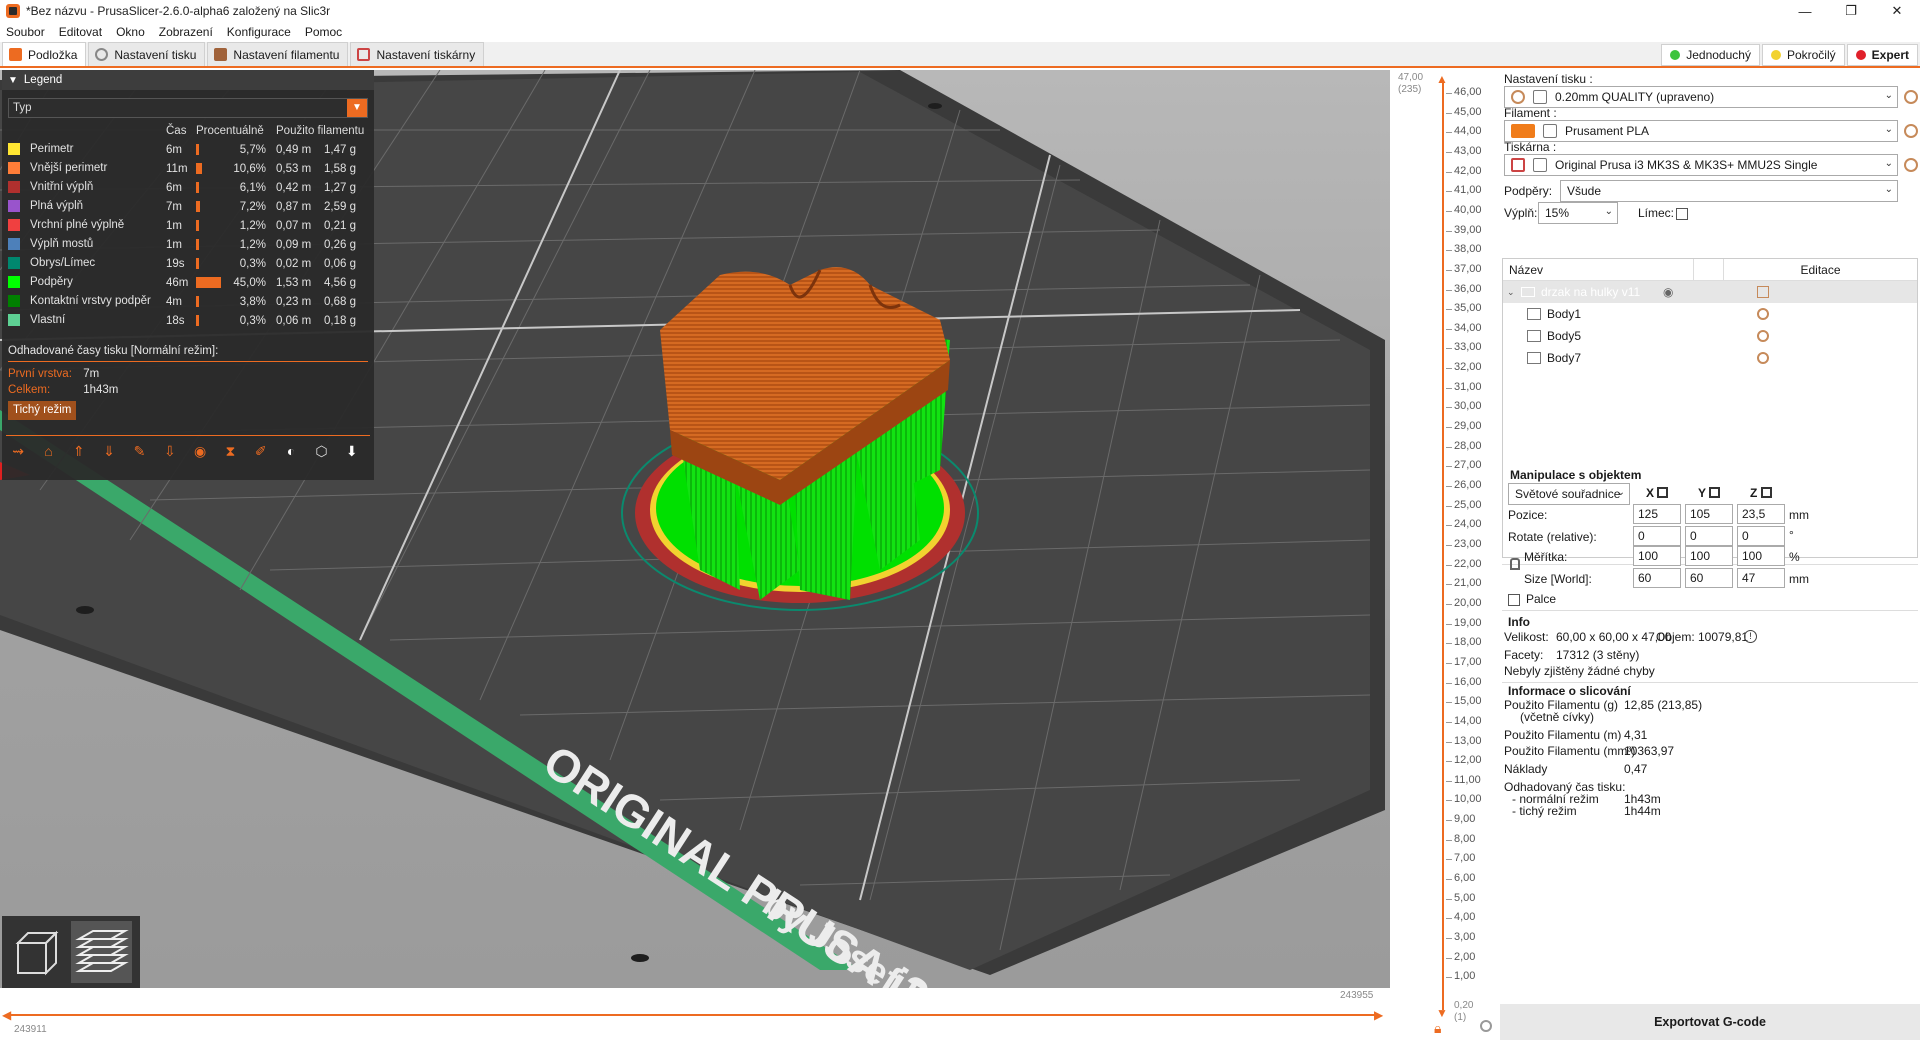 This screenshot has height=1040, width=1920. What do you see at coordinates (321, 451) in the screenshot?
I see `shells-icon: ⬡` at bounding box center [321, 451].